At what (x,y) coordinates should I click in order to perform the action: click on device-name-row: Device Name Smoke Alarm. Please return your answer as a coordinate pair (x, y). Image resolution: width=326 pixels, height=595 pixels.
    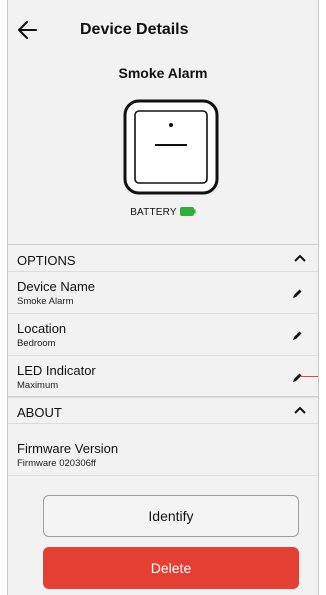
    Looking at the image, I should click on (163, 293).